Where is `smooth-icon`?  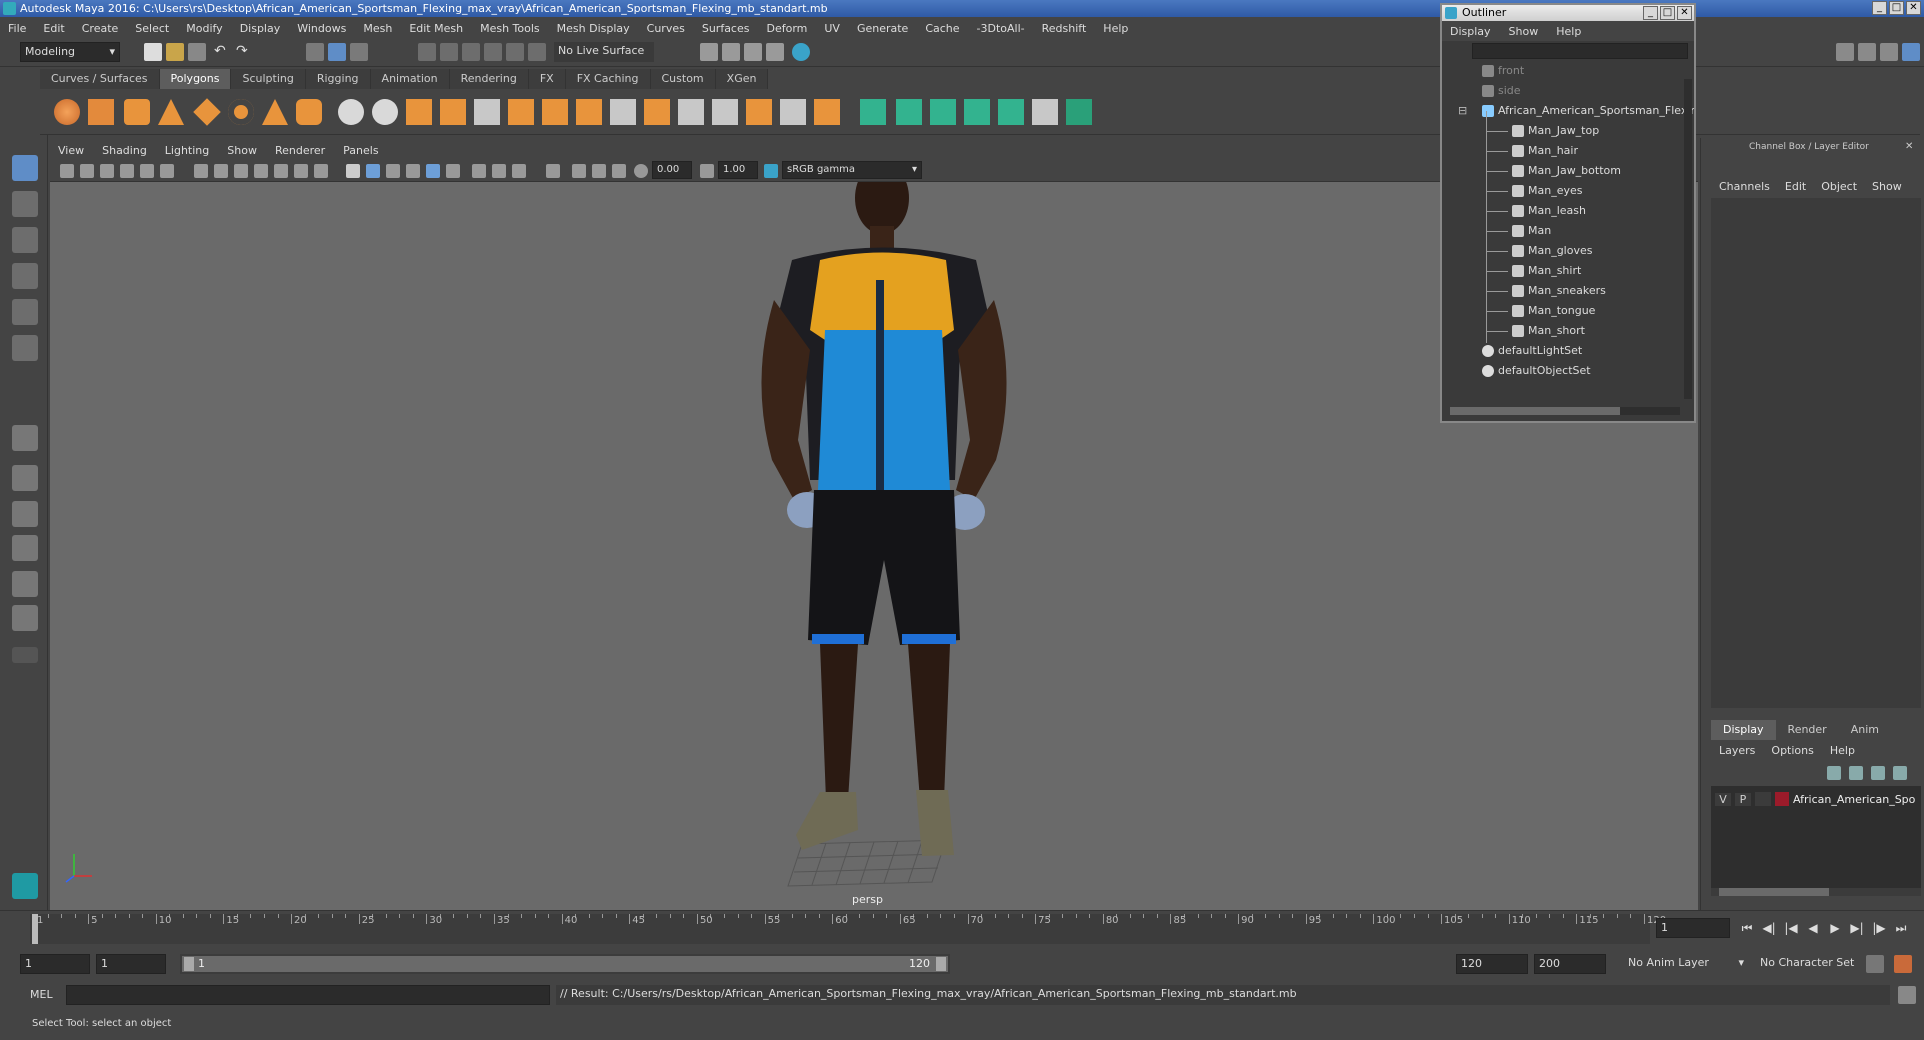
smooth-icon is located at coordinates (453, 112).